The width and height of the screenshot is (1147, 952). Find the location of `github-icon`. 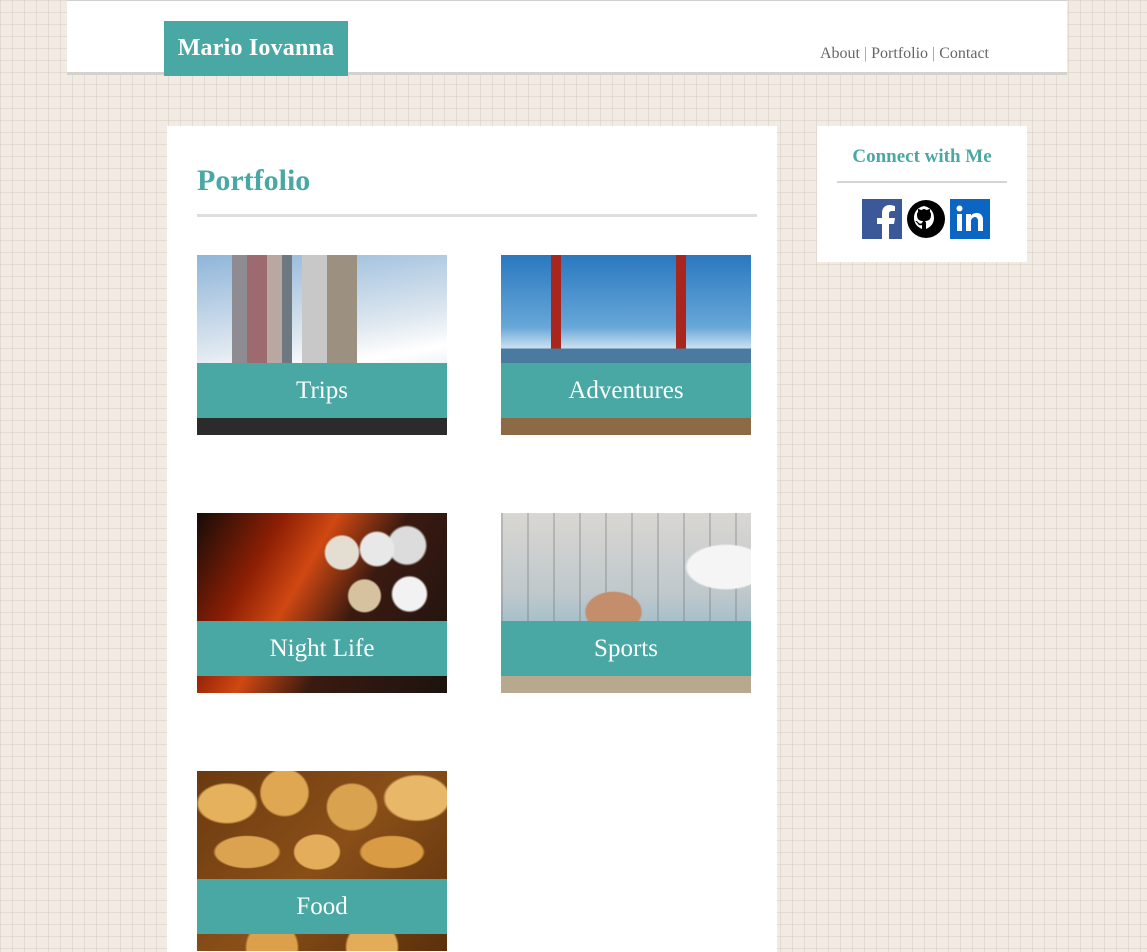

github-icon is located at coordinates (926, 219).